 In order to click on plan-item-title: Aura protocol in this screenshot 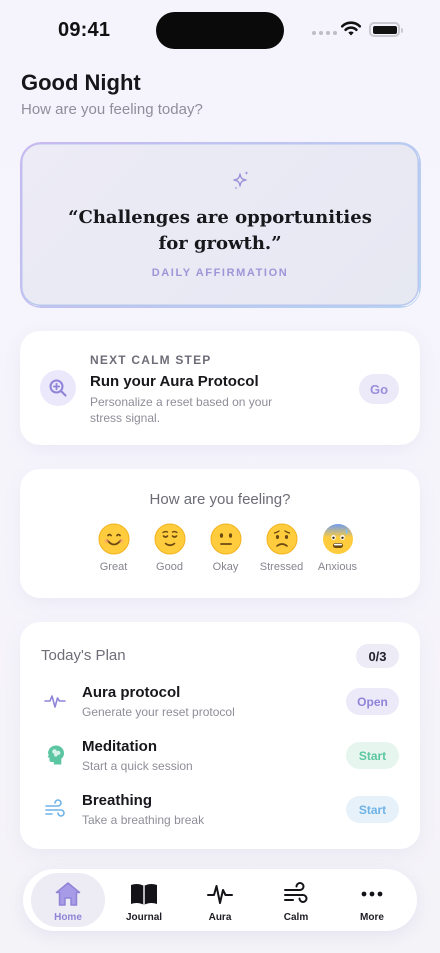, I will do `click(131, 692)`.